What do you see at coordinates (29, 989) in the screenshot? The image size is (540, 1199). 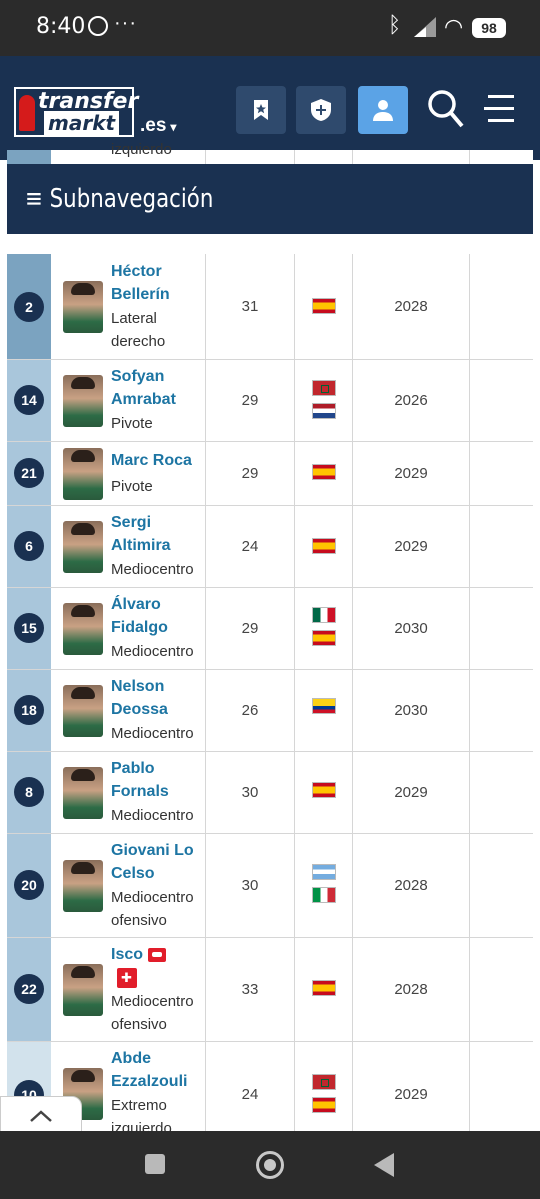 I see `shirt-number: 22` at bounding box center [29, 989].